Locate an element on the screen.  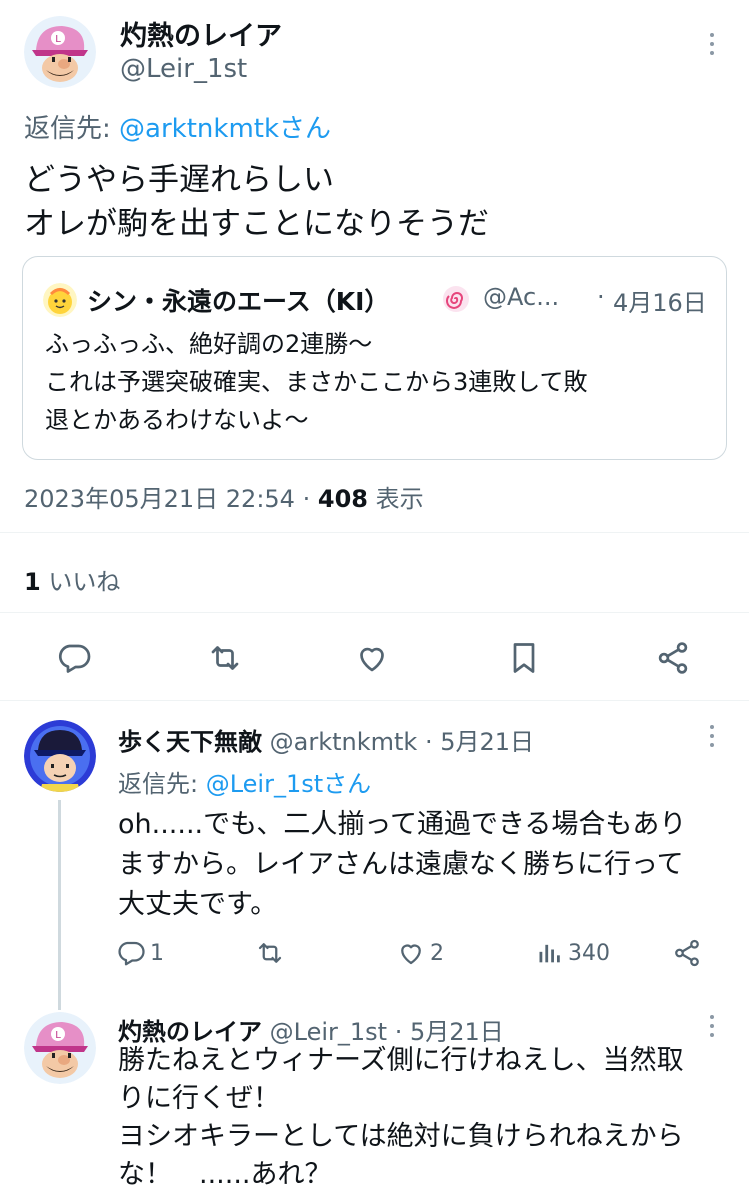
thread-line is located at coordinates (59, 905).